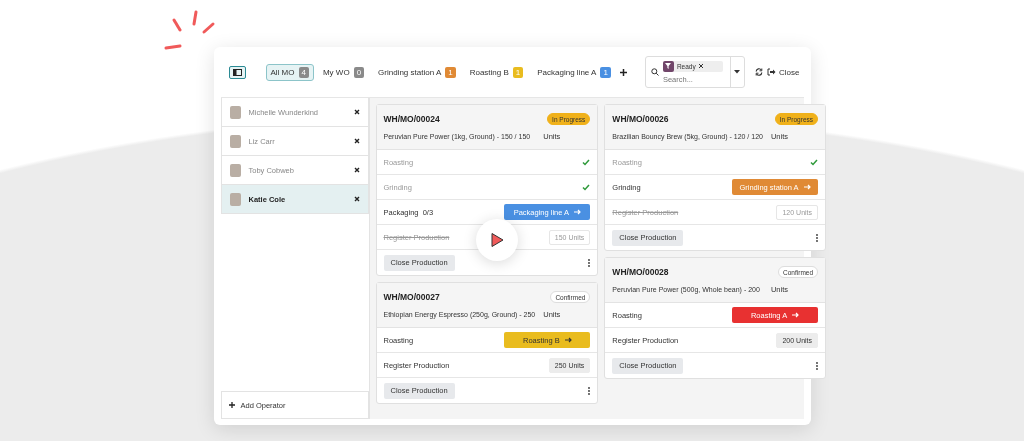  What do you see at coordinates (771, 72) in the screenshot?
I see `exit-icon` at bounding box center [771, 72].